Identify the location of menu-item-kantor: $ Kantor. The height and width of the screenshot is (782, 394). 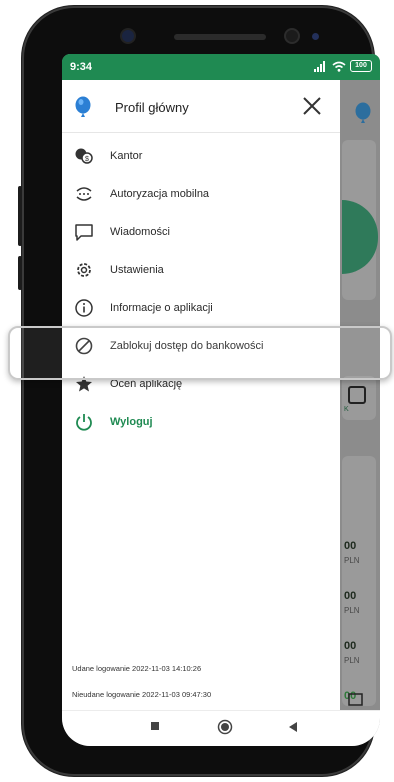
(201, 157).